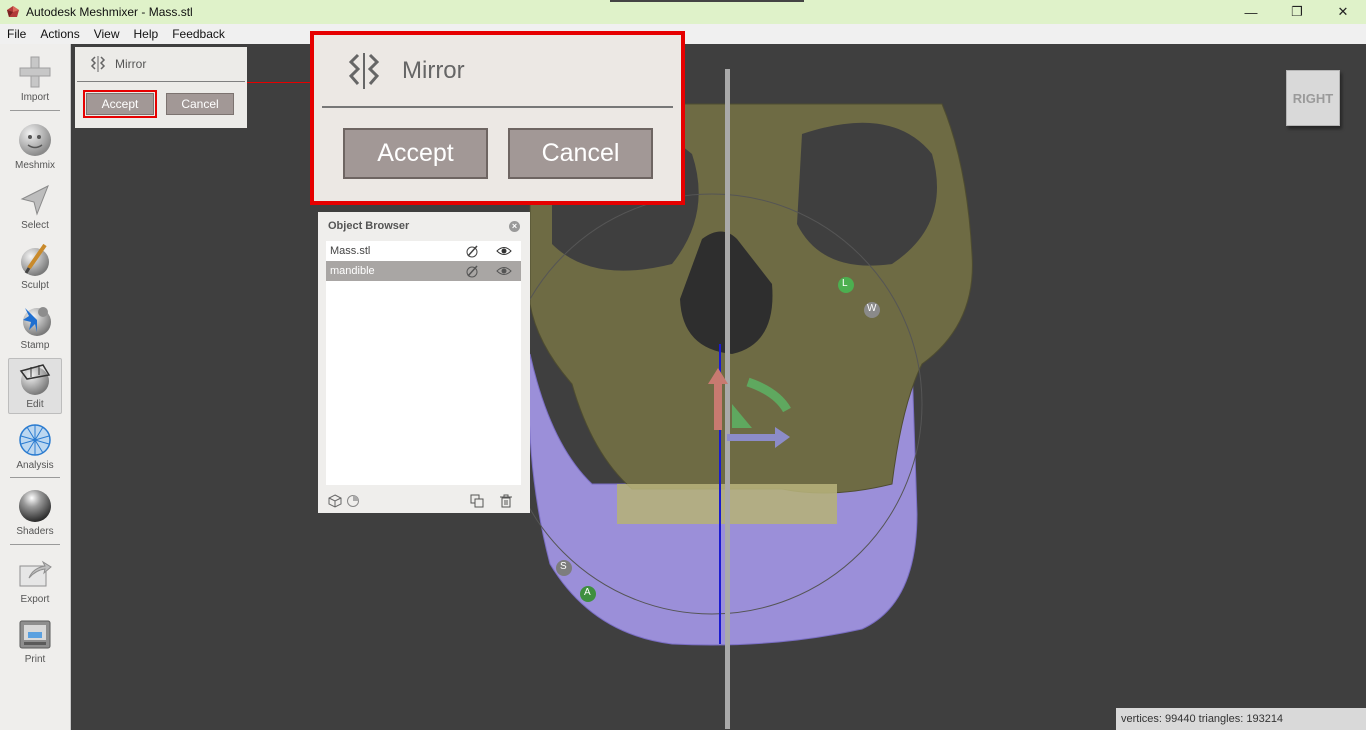 This screenshot has height=730, width=1366. Describe the element at coordinates (497, 118) in the screenshot. I see `mirror-panel-zoom-callout: Mirror Accept Cancel` at that location.